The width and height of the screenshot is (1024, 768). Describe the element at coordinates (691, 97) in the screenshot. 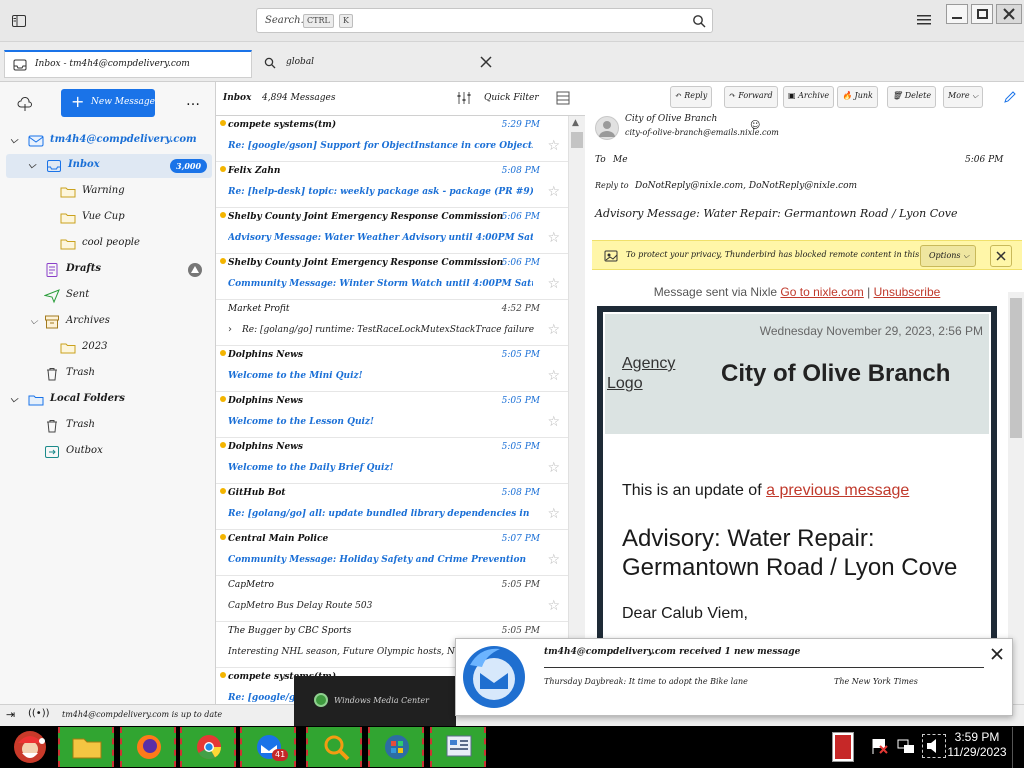

I see `reply-button: ↶ Reply` at that location.